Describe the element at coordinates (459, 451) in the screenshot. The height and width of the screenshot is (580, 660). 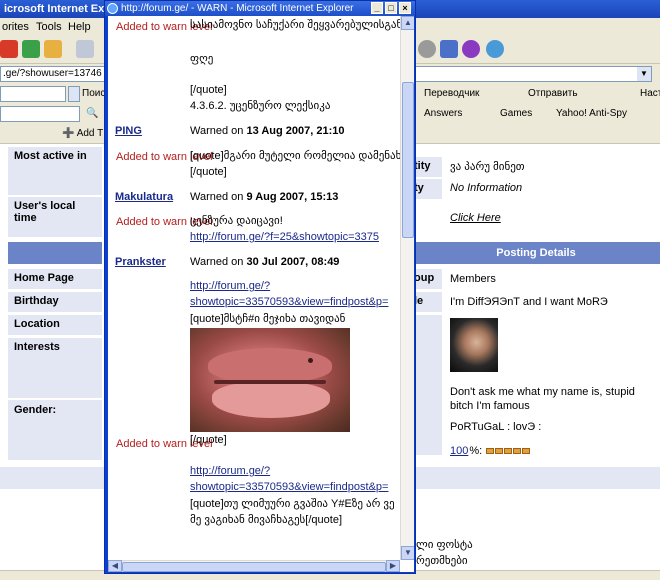
I see `percent-link: 100` at that location.